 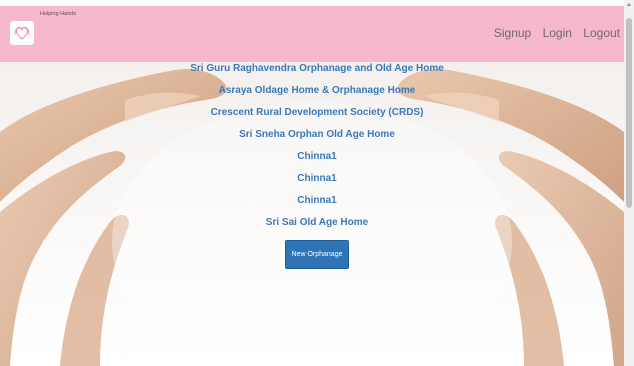 I want to click on vertical-scrollbar, so click(x=629, y=183).